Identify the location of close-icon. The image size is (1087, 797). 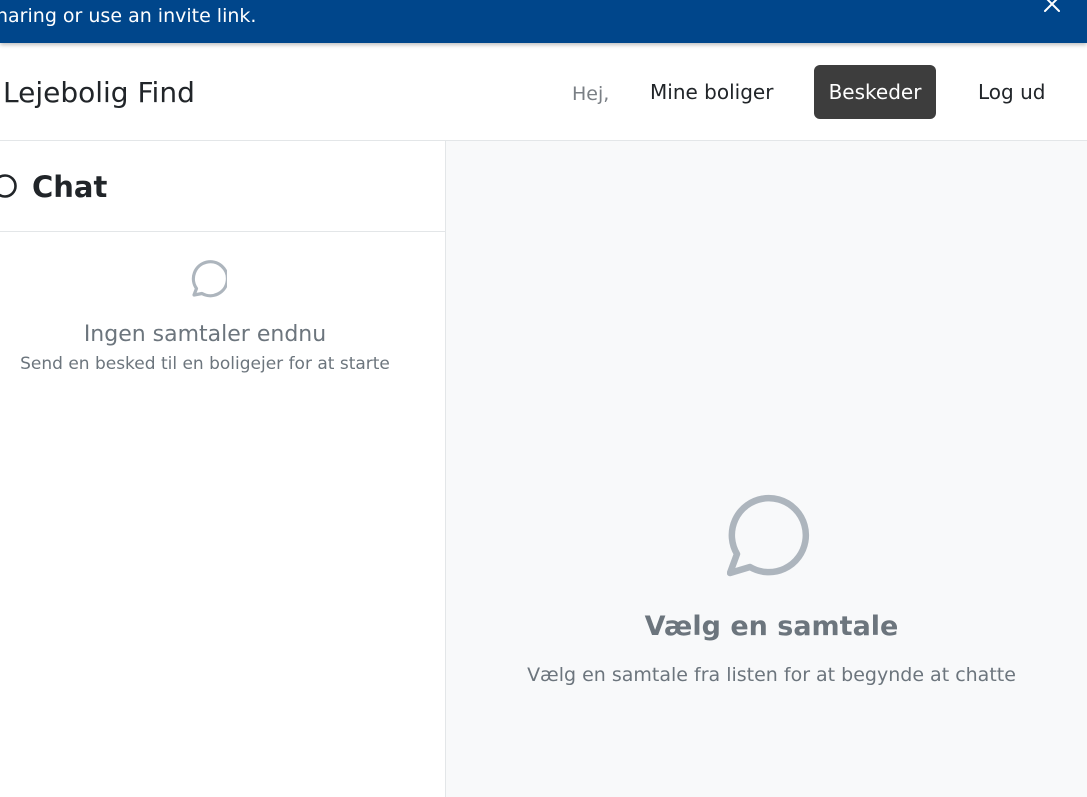
(1052, 7).